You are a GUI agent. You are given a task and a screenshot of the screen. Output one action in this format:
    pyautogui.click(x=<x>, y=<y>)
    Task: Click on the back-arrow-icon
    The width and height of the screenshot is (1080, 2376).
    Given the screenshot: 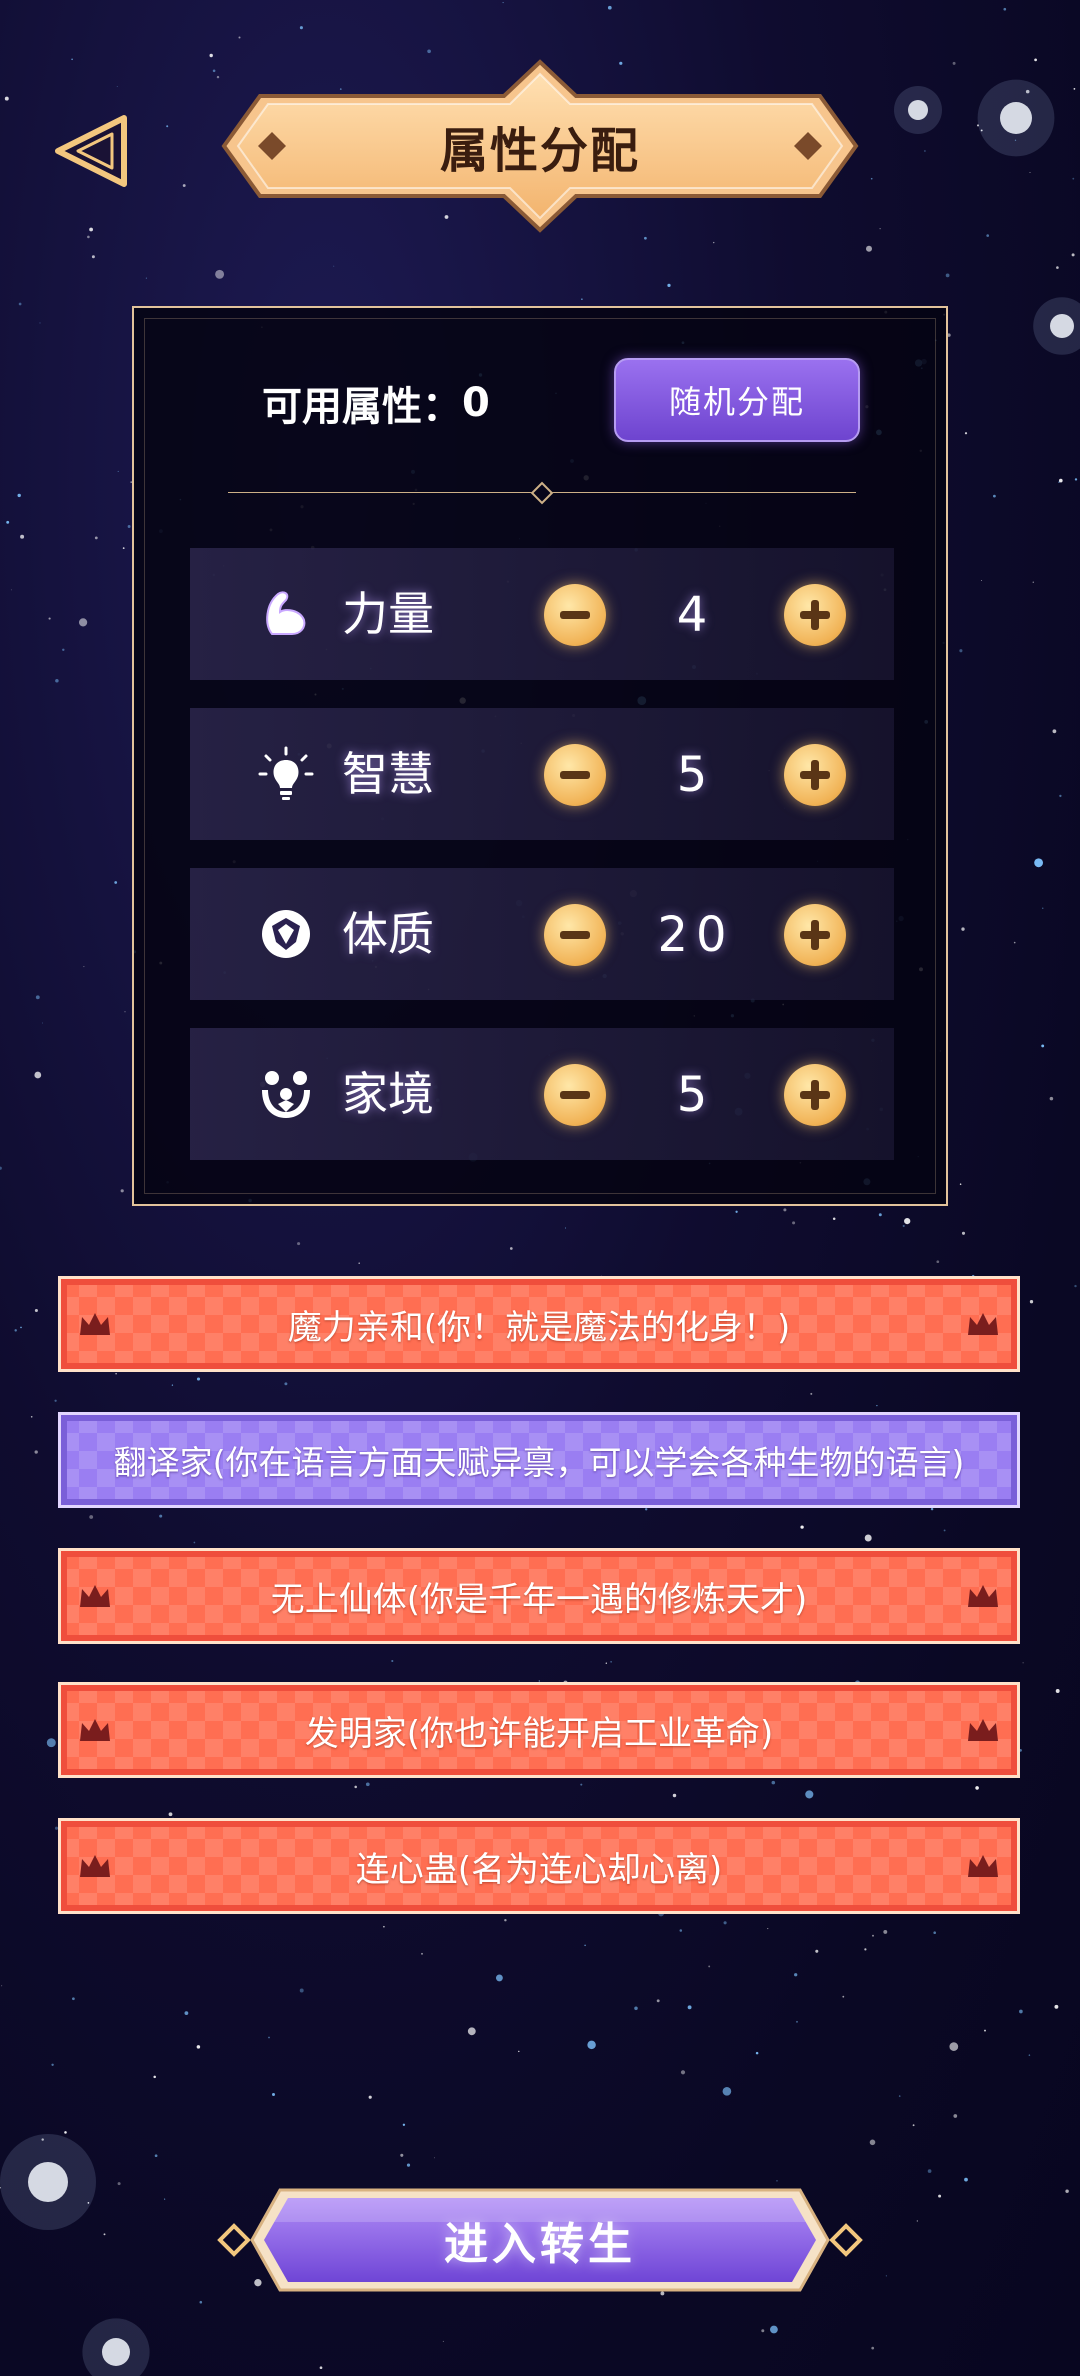 What is the action you would take?
    pyautogui.click(x=91, y=151)
    